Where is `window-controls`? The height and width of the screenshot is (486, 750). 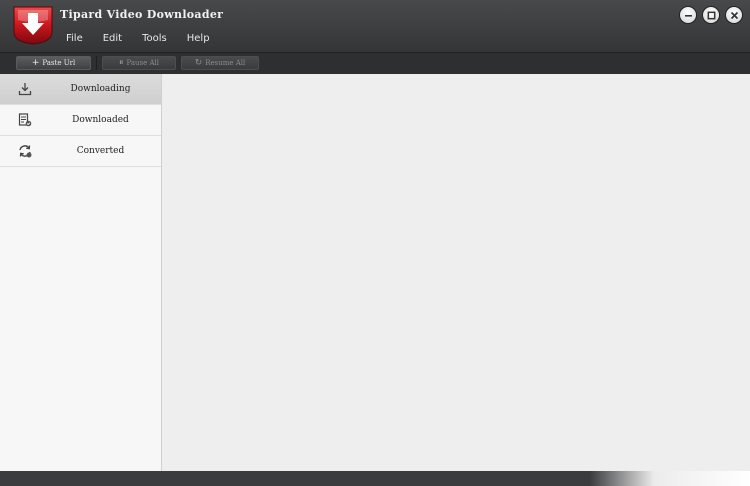 window-controls is located at coordinates (711, 15).